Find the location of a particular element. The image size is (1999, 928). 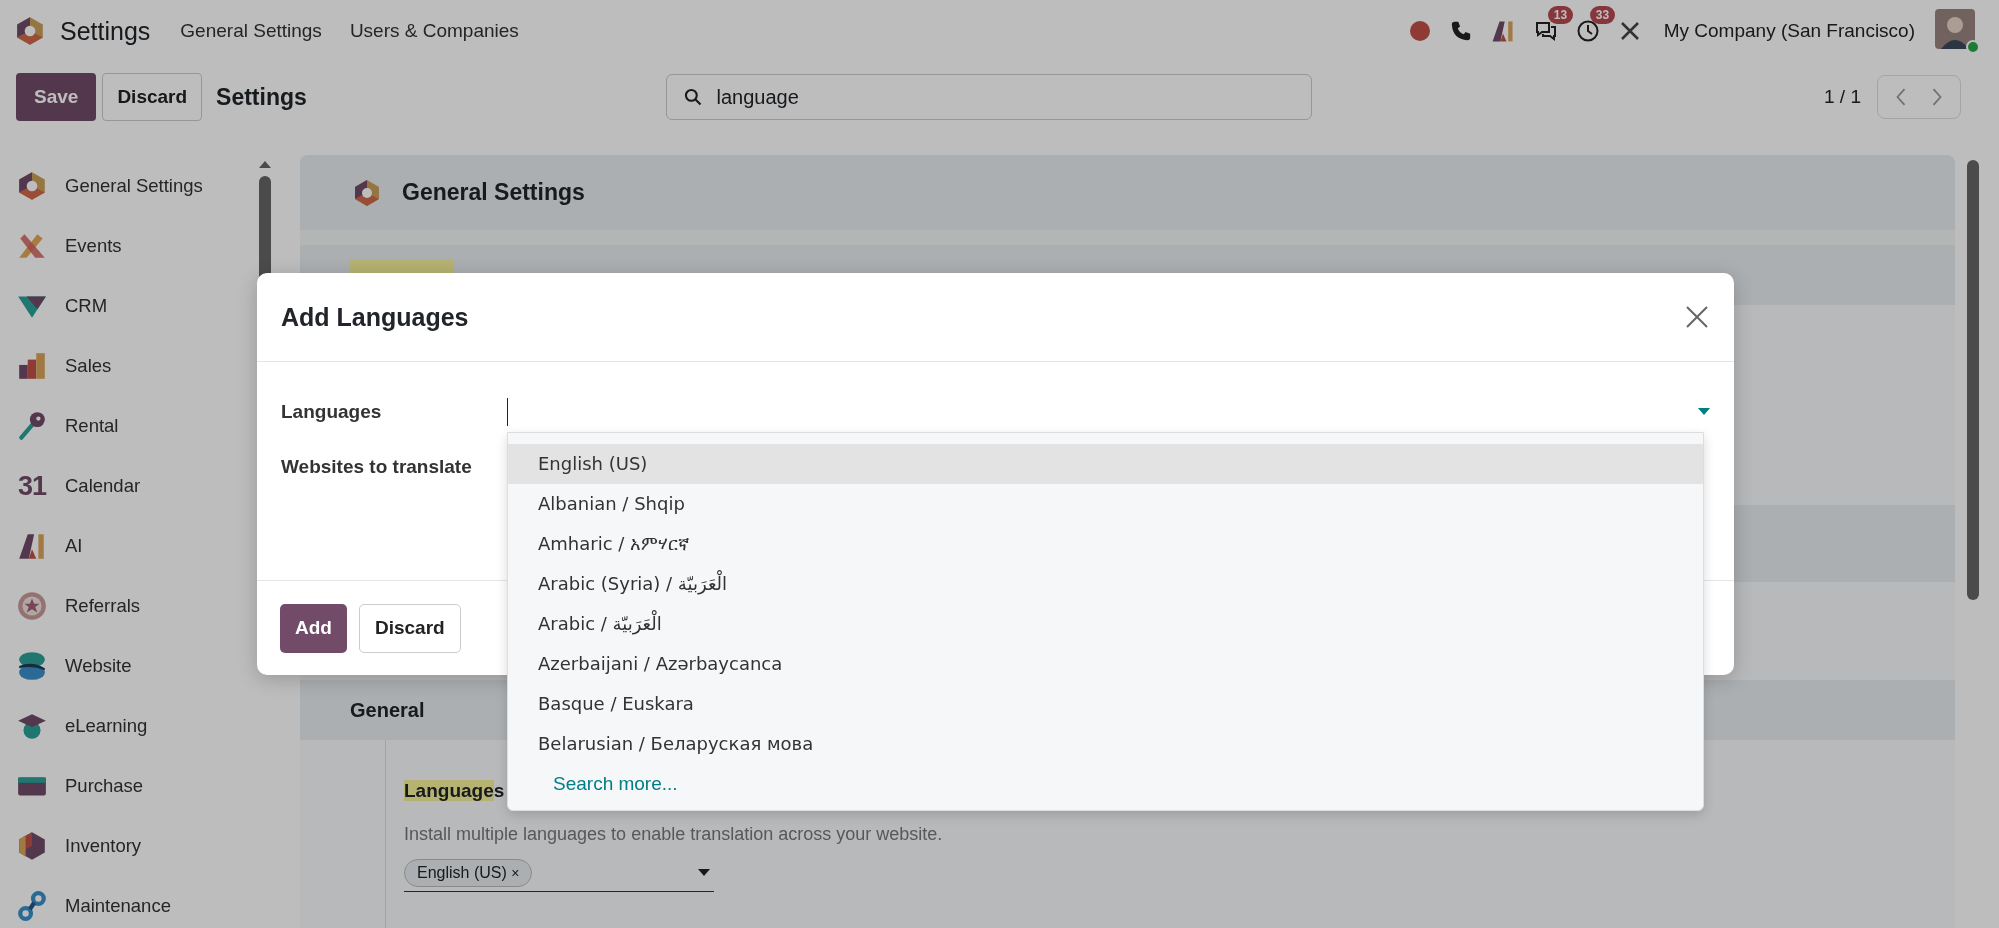

save-button: Save is located at coordinates (56, 97).